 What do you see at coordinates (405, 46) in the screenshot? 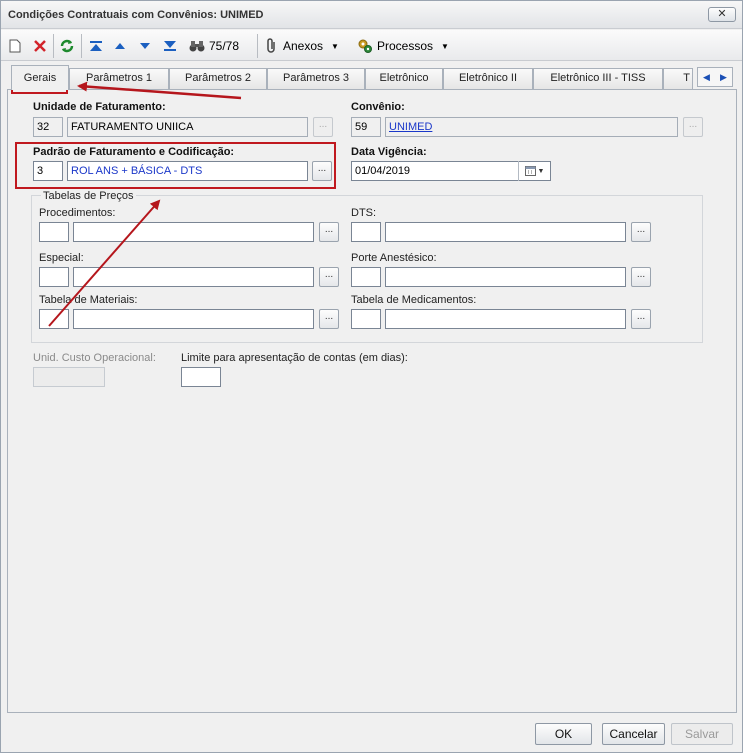
I see `processes-label: Processos` at bounding box center [405, 46].